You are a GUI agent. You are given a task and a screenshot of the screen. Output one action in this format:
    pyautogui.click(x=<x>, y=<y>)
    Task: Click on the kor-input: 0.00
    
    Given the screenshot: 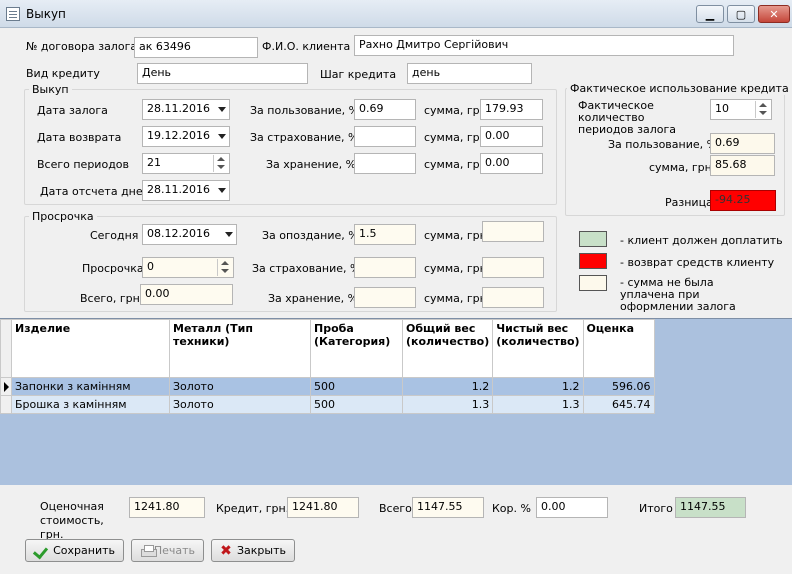 What is the action you would take?
    pyautogui.click(x=572, y=507)
    